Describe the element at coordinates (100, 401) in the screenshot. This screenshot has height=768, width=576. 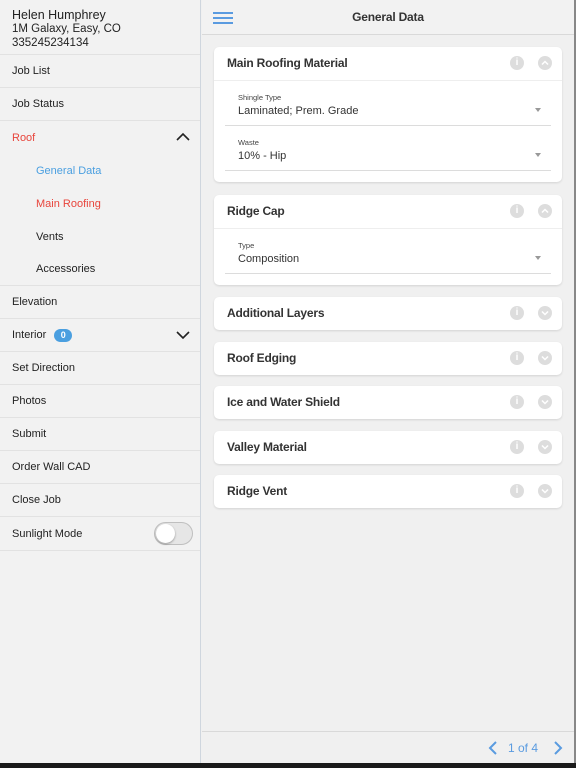
I see `sidebar-item-photos: Photos` at that location.